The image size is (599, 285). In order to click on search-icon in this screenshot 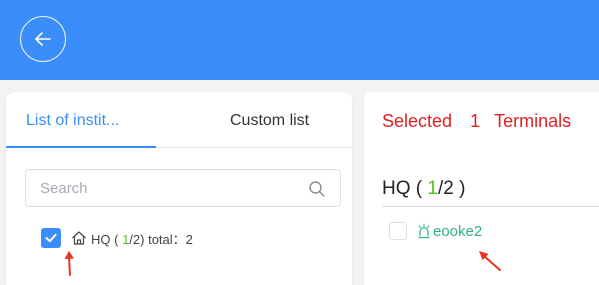, I will do `click(317, 189)`.